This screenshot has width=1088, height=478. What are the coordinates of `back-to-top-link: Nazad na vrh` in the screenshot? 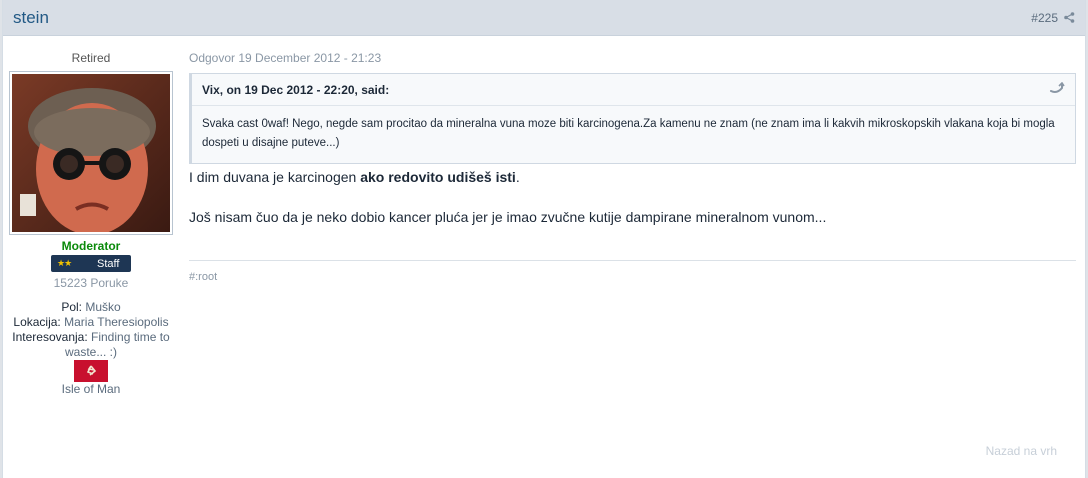 It's located at (1021, 451).